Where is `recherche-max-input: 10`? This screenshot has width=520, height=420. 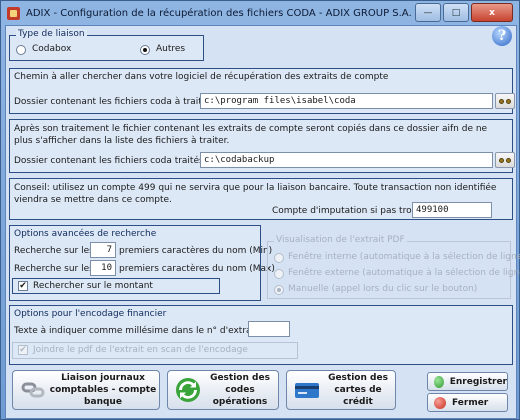 recherche-max-input: 10 is located at coordinates (103, 268).